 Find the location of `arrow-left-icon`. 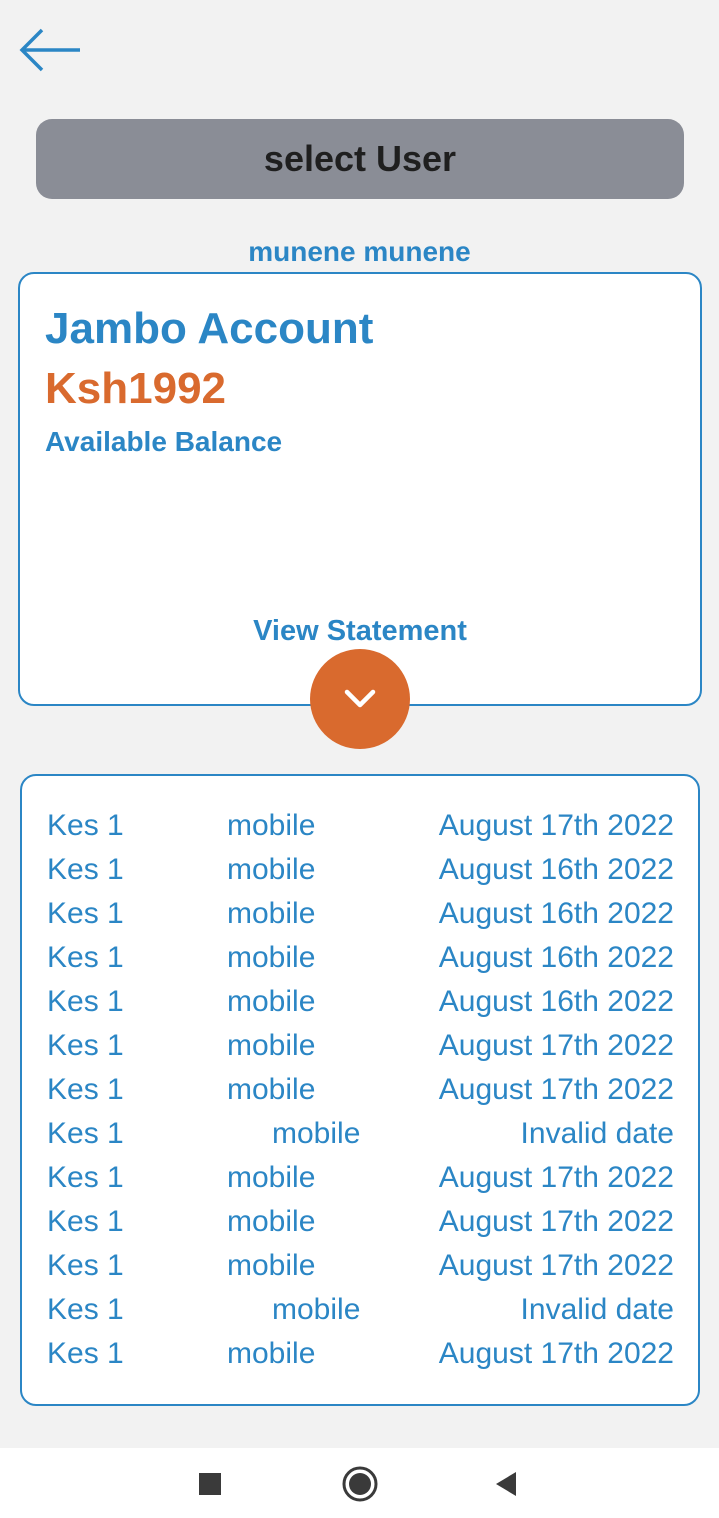

arrow-left-icon is located at coordinates (49, 50).